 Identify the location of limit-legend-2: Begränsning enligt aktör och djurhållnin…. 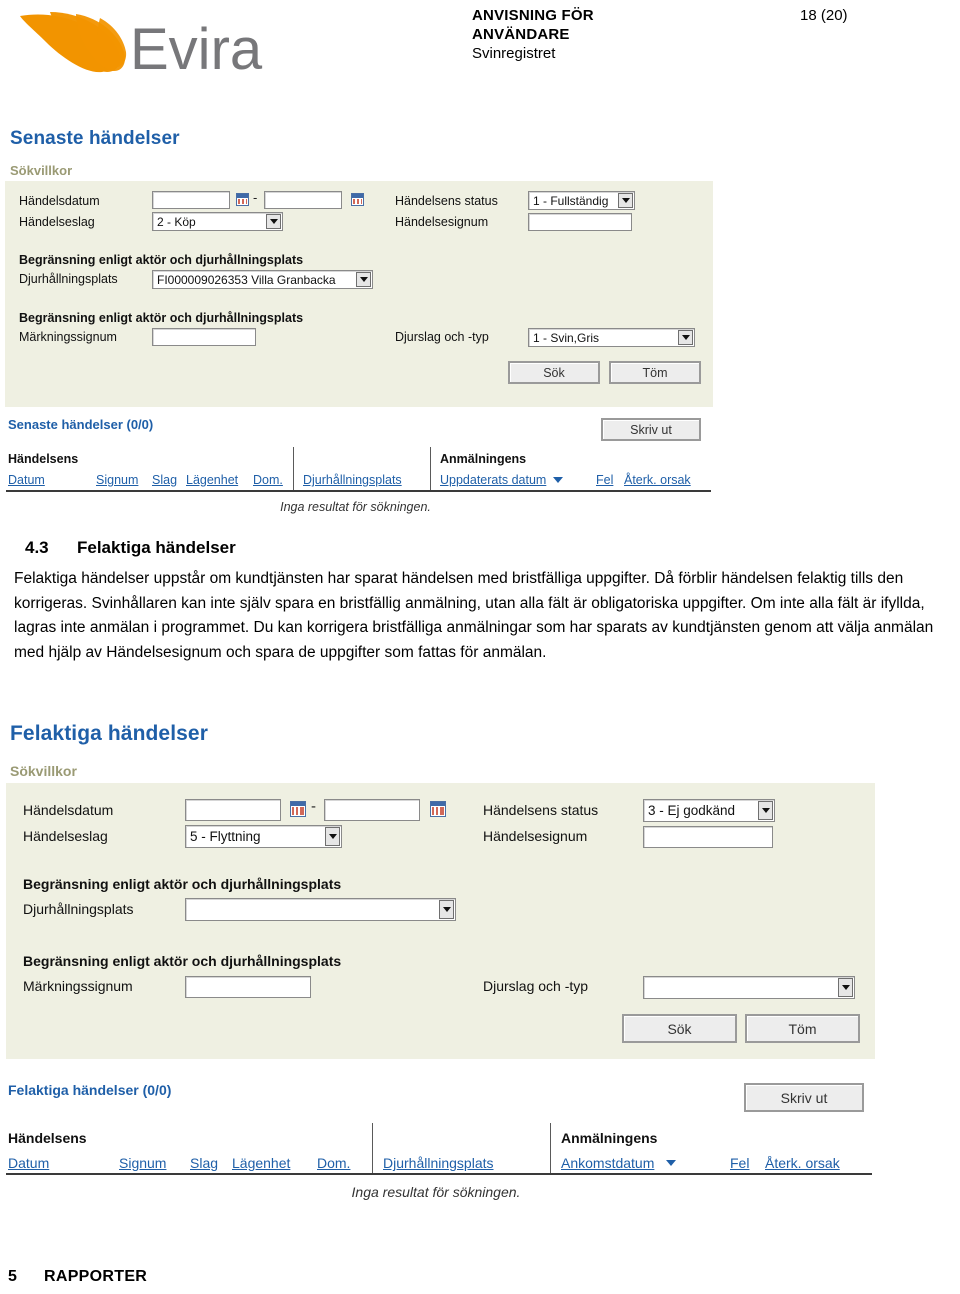
(182, 961).